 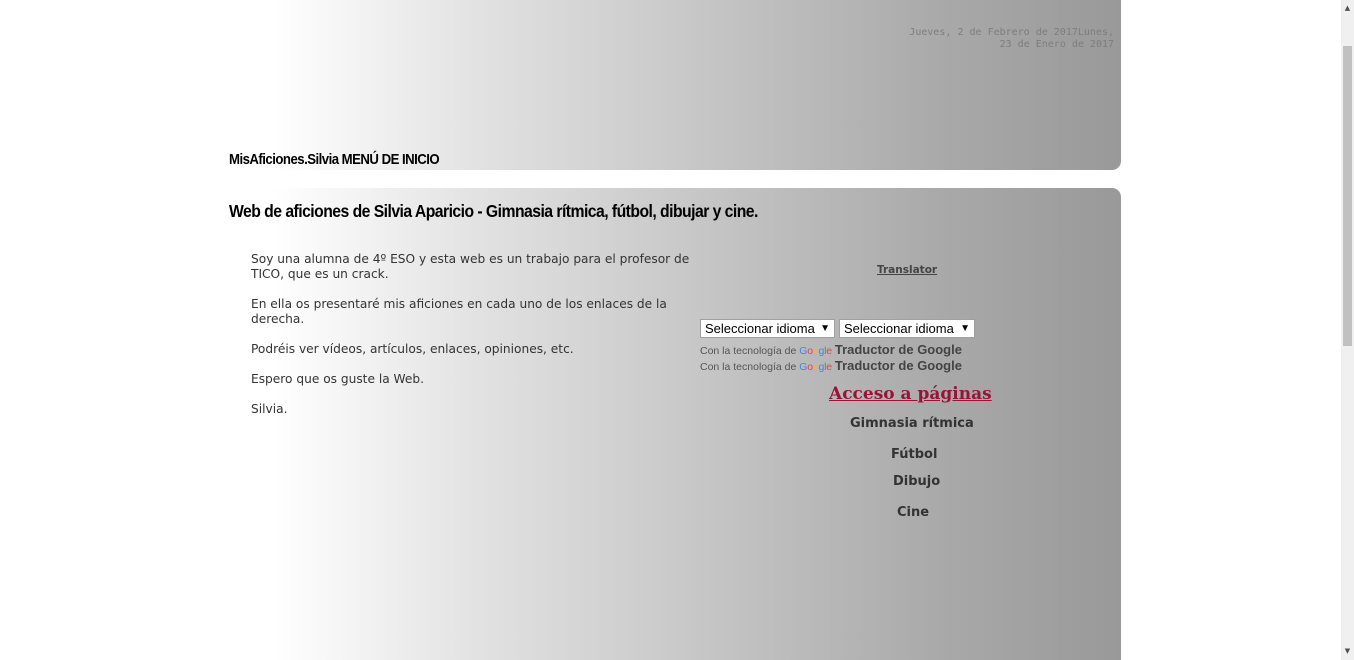 What do you see at coordinates (1347, 196) in the screenshot?
I see `scrollbar-thumb` at bounding box center [1347, 196].